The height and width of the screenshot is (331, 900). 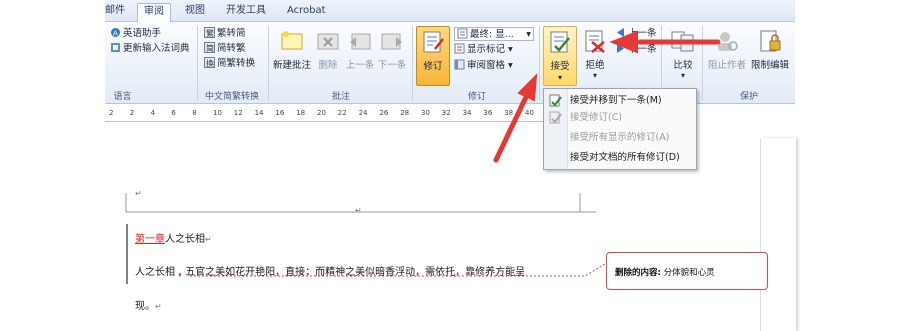 I want to click on revision-connector-line, so click(x=398, y=270).